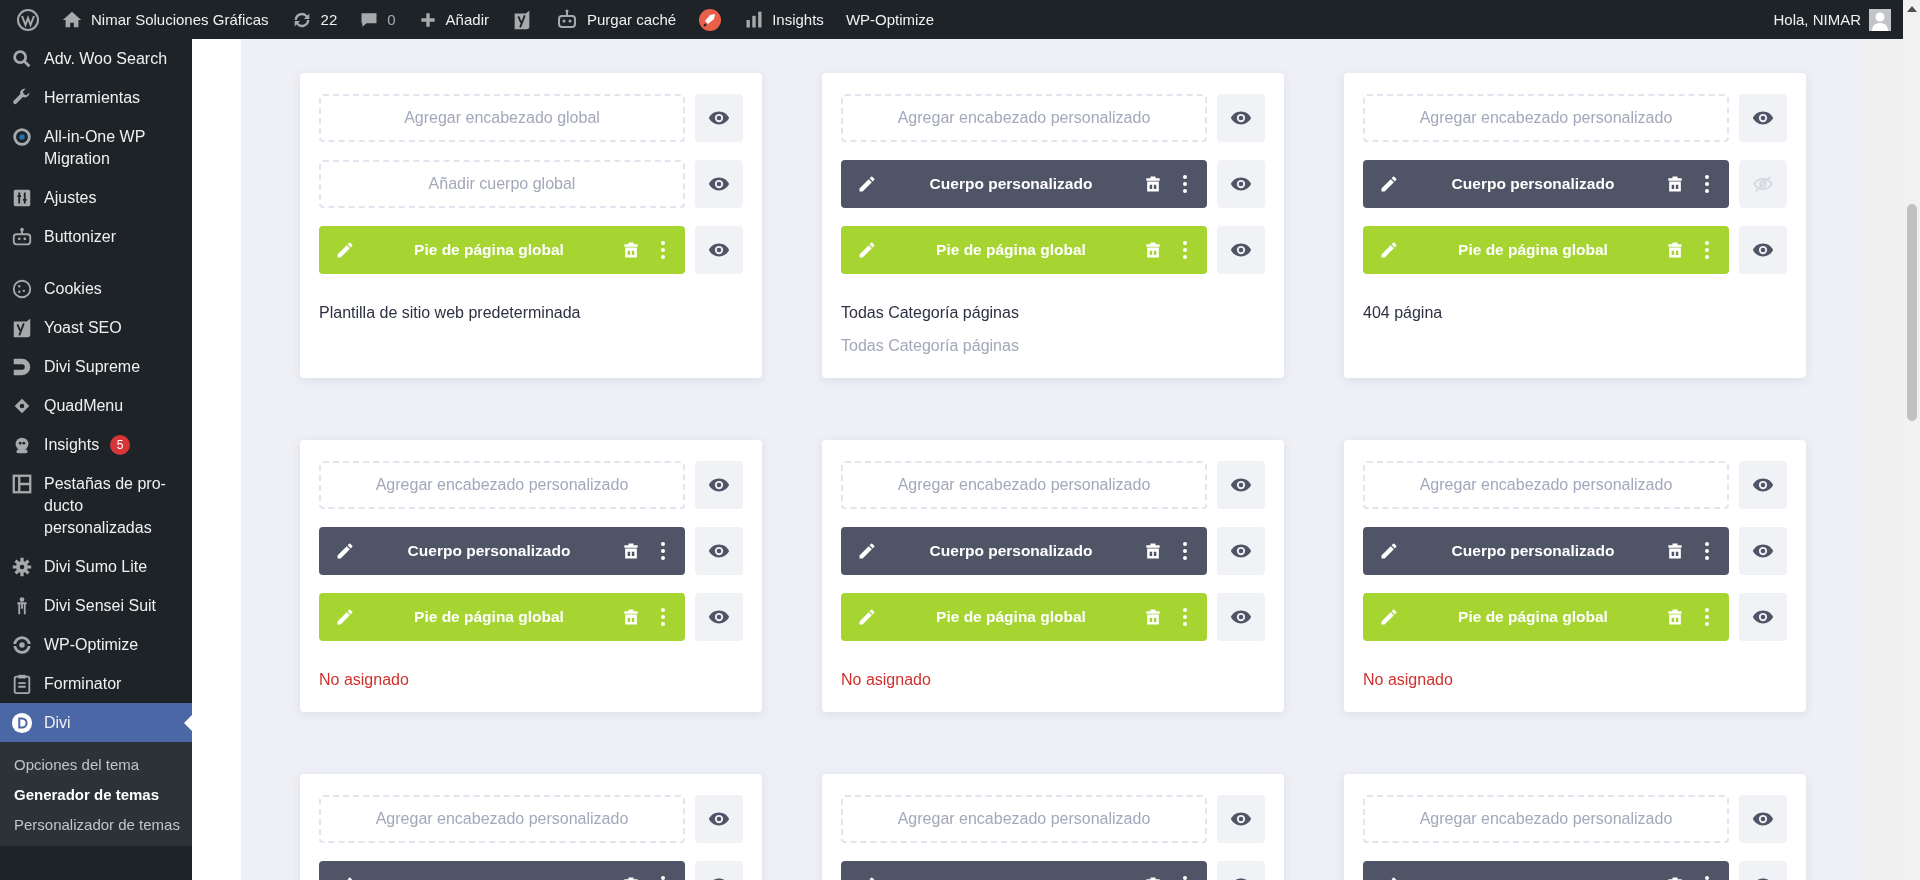  I want to click on menu-item: WP-Optimize, so click(96, 644).